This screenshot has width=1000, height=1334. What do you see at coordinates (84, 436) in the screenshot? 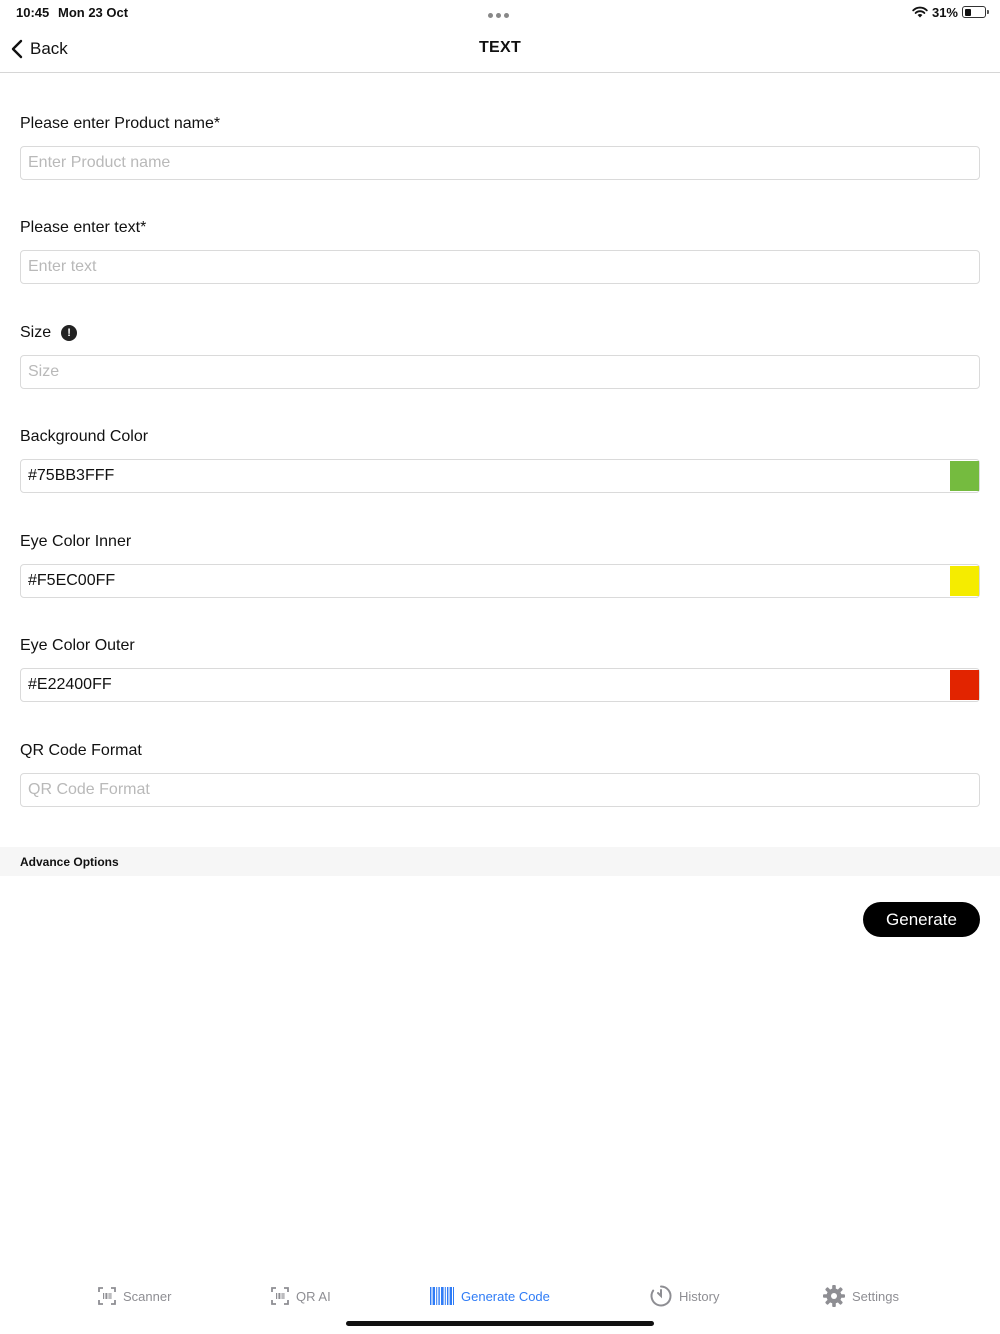
I see `background-color-label: Background Color` at bounding box center [84, 436].